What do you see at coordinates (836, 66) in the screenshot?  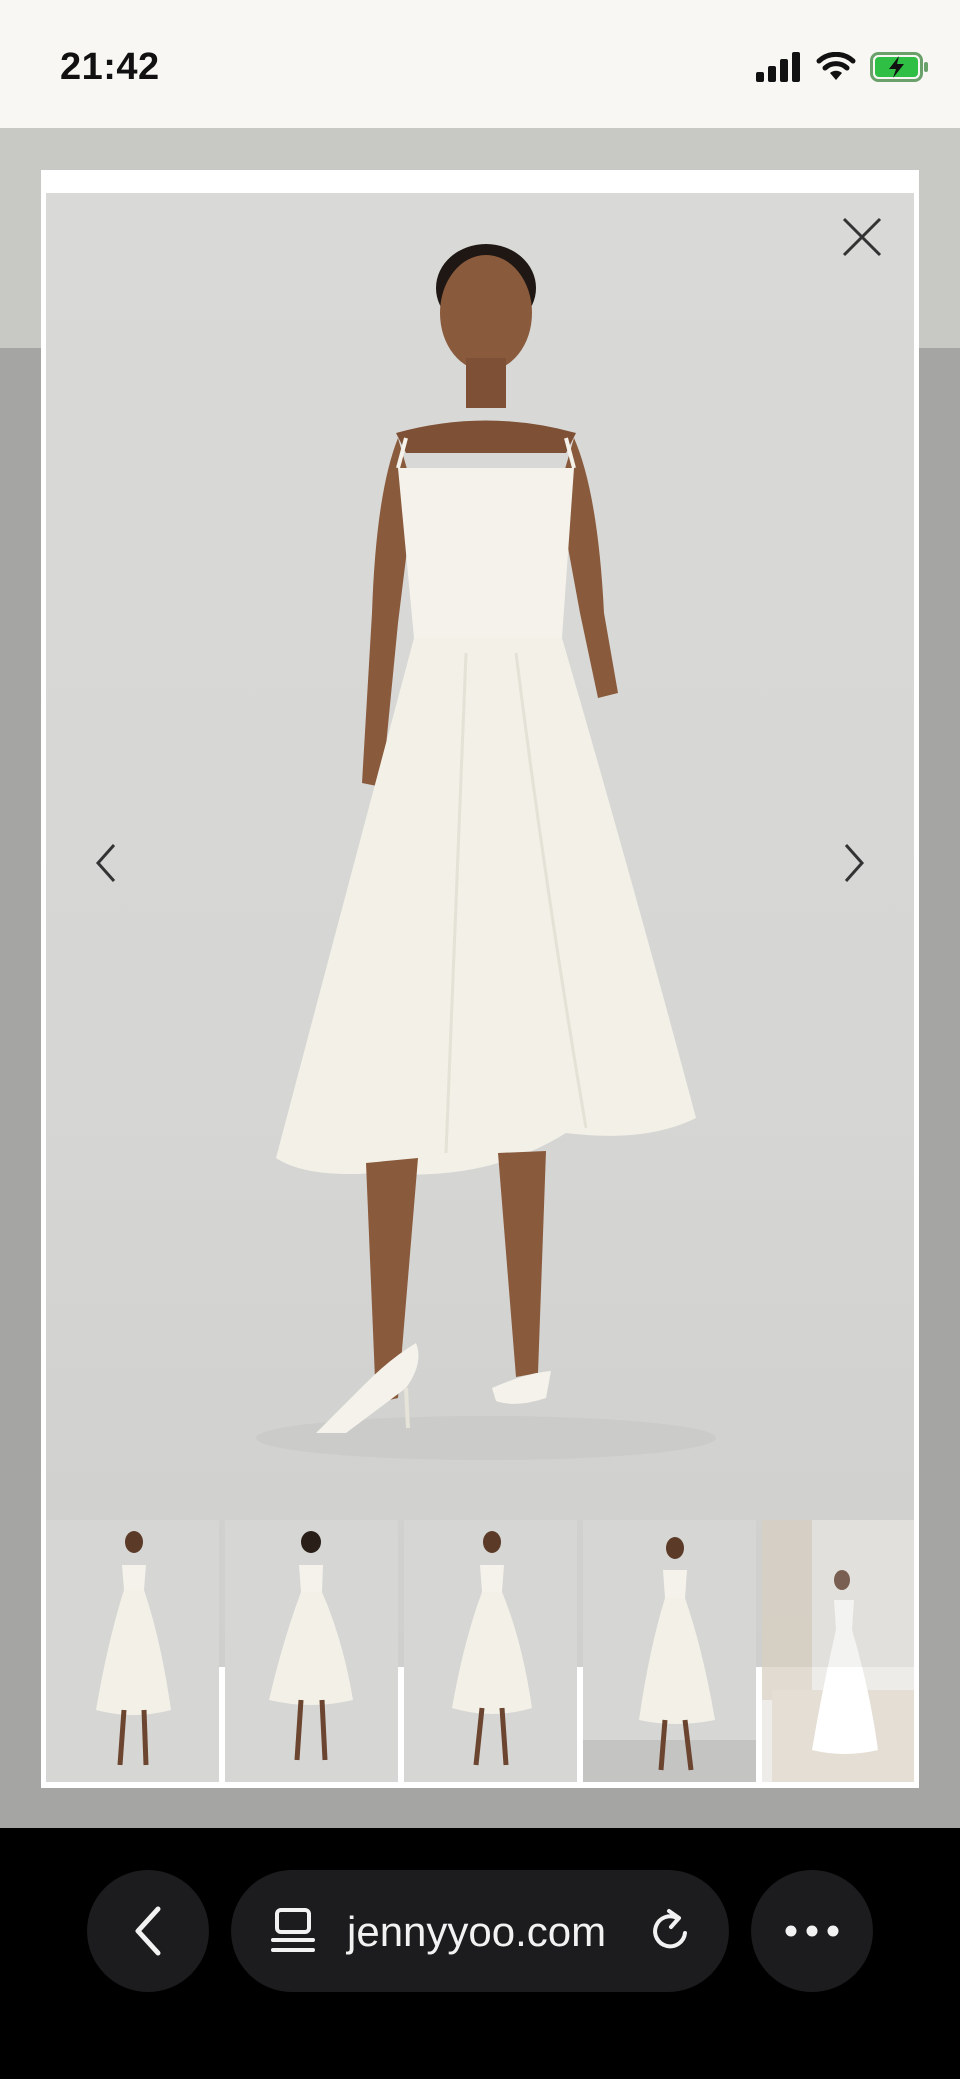 I see `wifi-icon` at bounding box center [836, 66].